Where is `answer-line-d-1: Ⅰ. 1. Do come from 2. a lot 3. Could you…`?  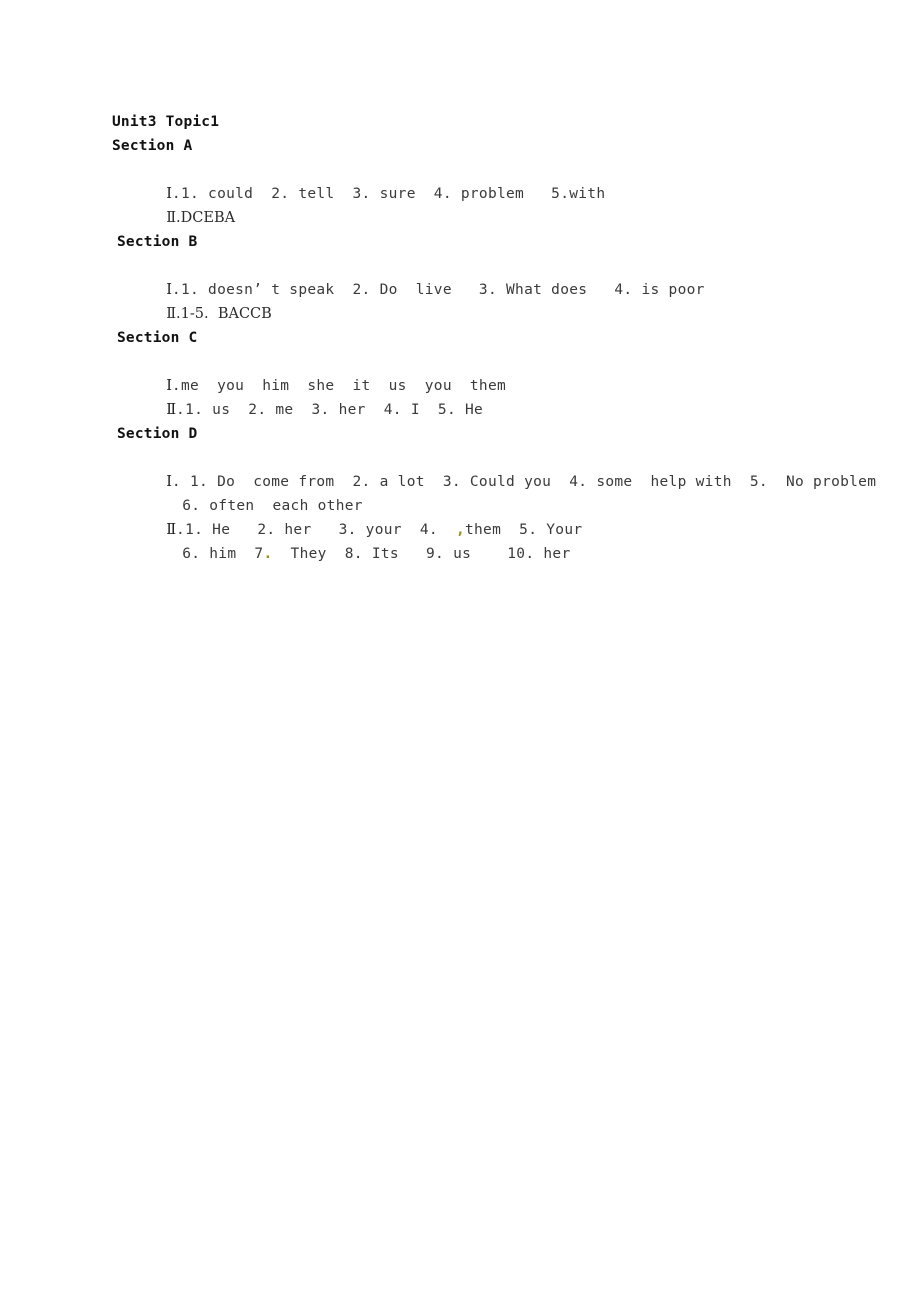
answer-line-d-1: Ⅰ. 1. Do come from 2. a lot 3. Could you… is located at coordinates (497, 468).